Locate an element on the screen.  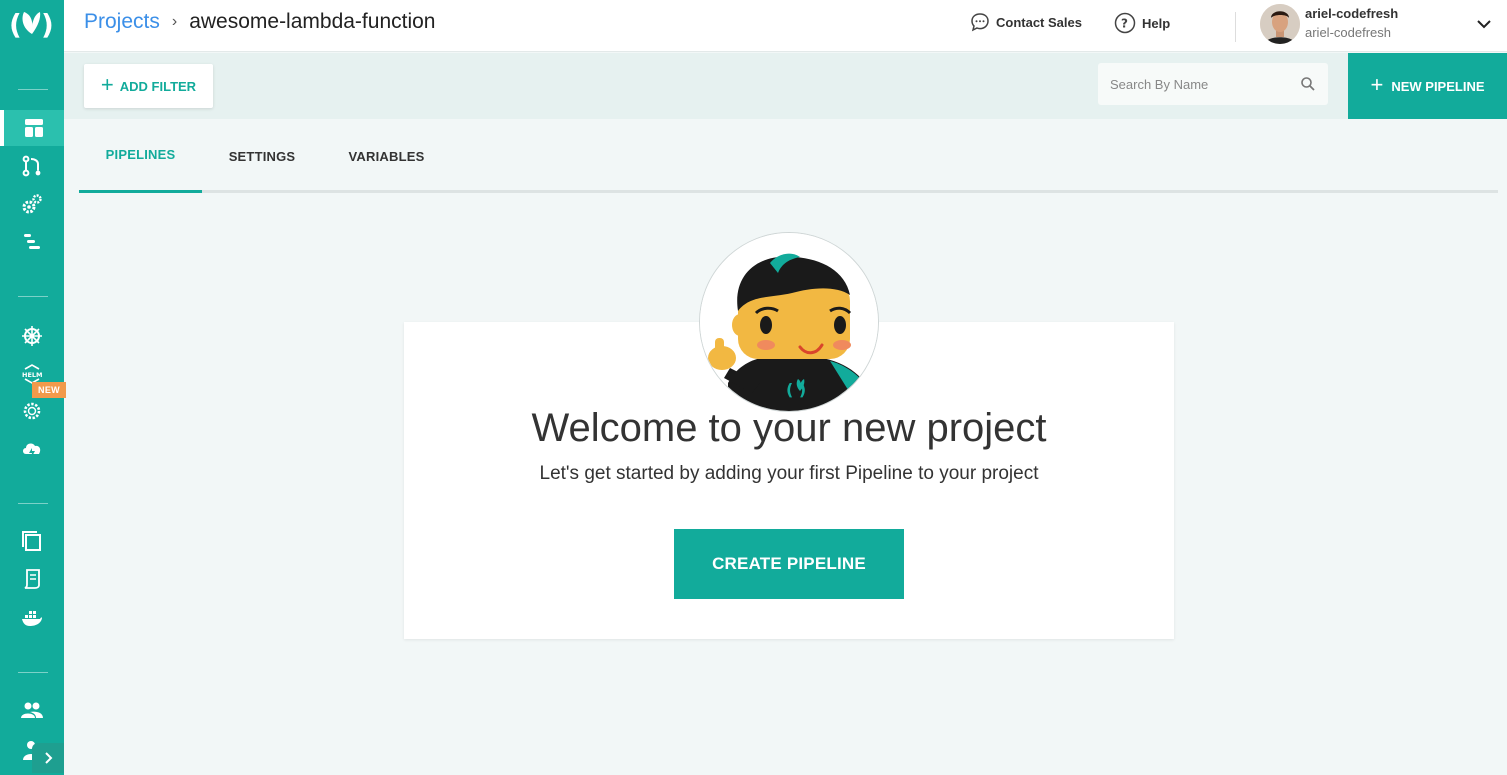
sidebar-item-artifacts is located at coordinates (32, 541).